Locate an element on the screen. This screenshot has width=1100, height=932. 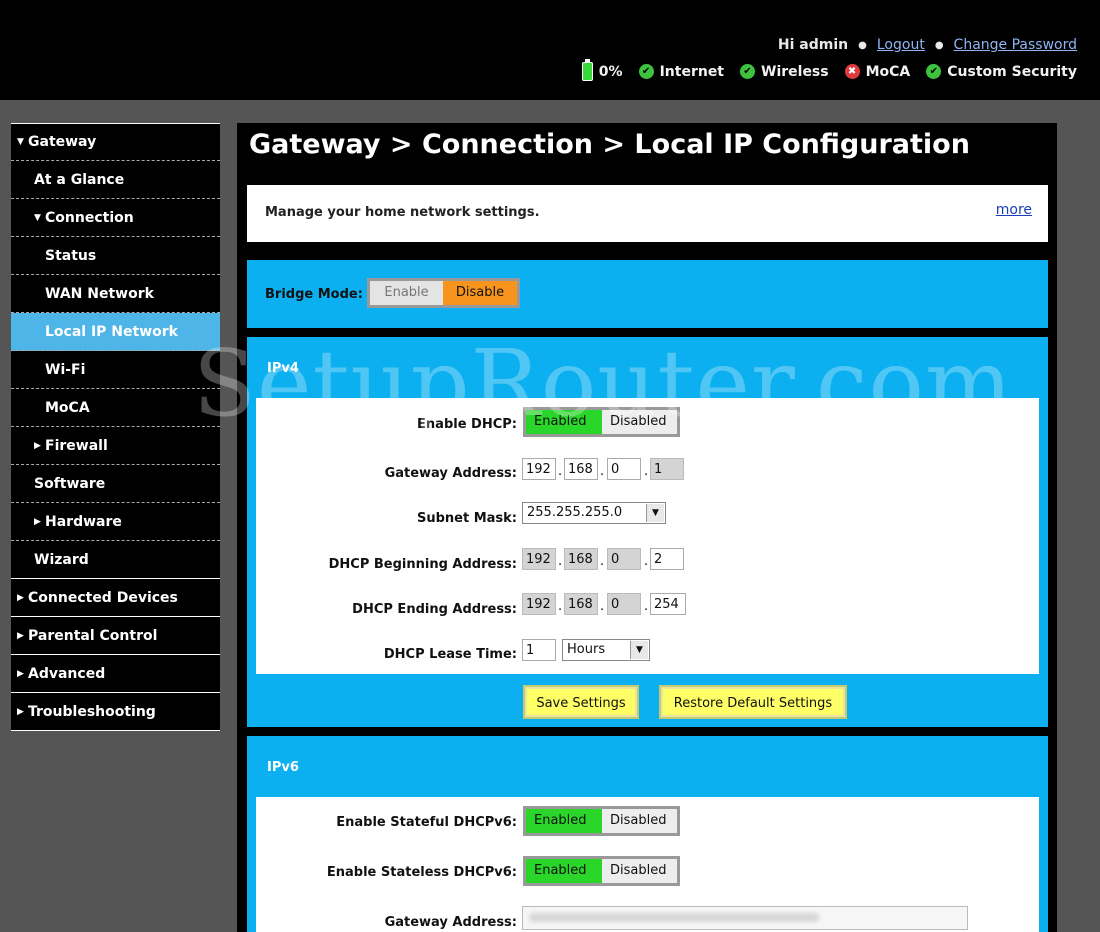
end-octet-1: 192 is located at coordinates (539, 604).